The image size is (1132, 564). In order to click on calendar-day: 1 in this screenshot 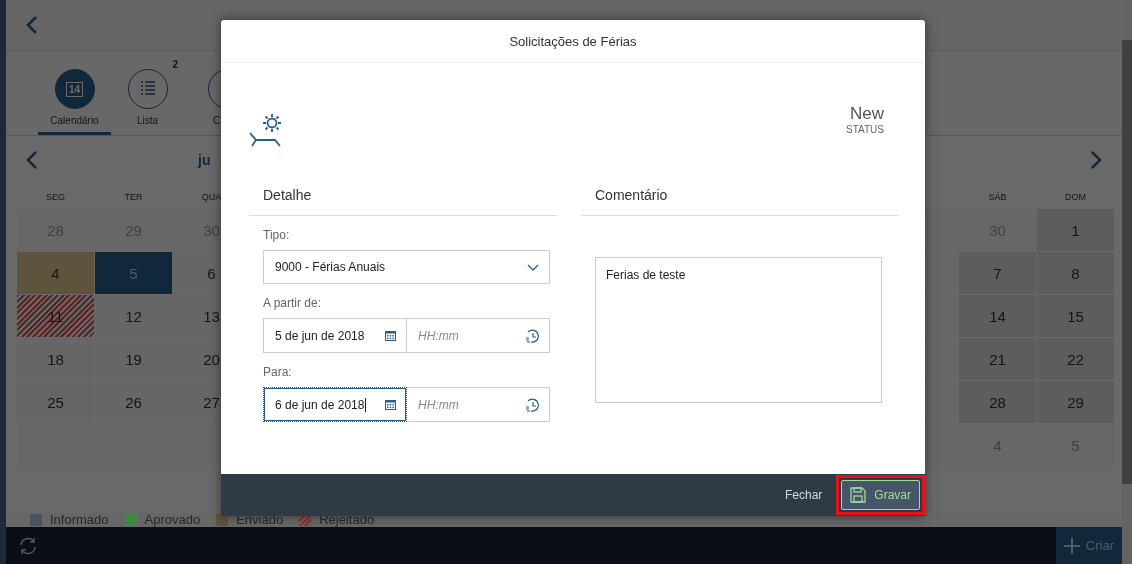, I will do `click(1075, 230)`.